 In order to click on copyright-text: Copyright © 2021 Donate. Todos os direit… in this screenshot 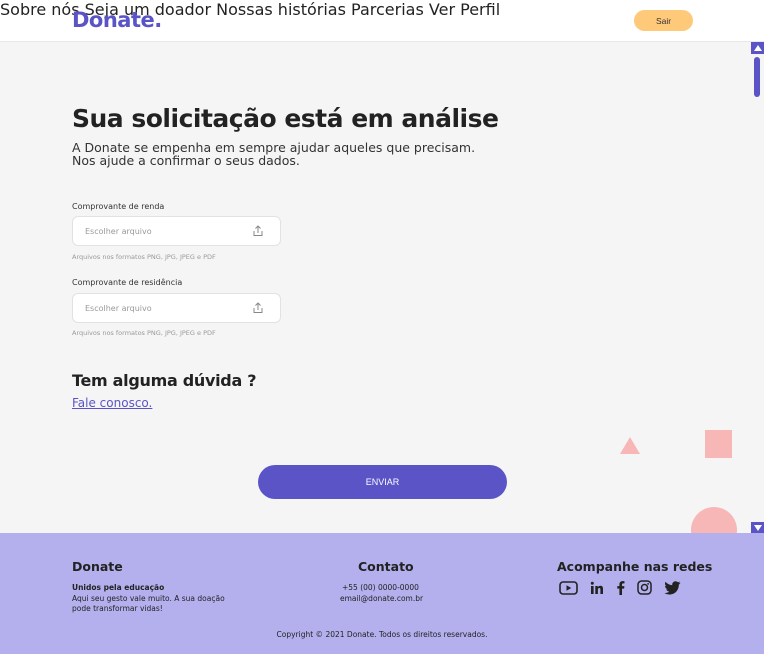, I will do `click(382, 634)`.